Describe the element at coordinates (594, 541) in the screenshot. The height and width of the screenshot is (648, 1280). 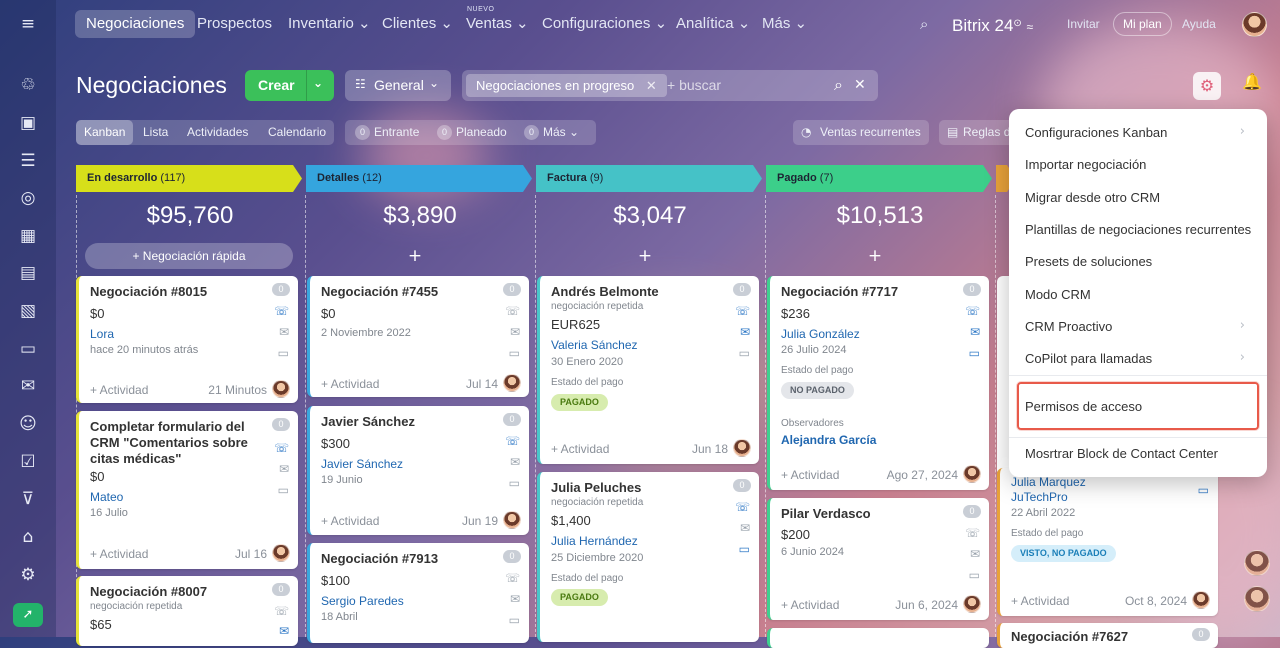
I see `card-contact: Julia Hernández` at that location.